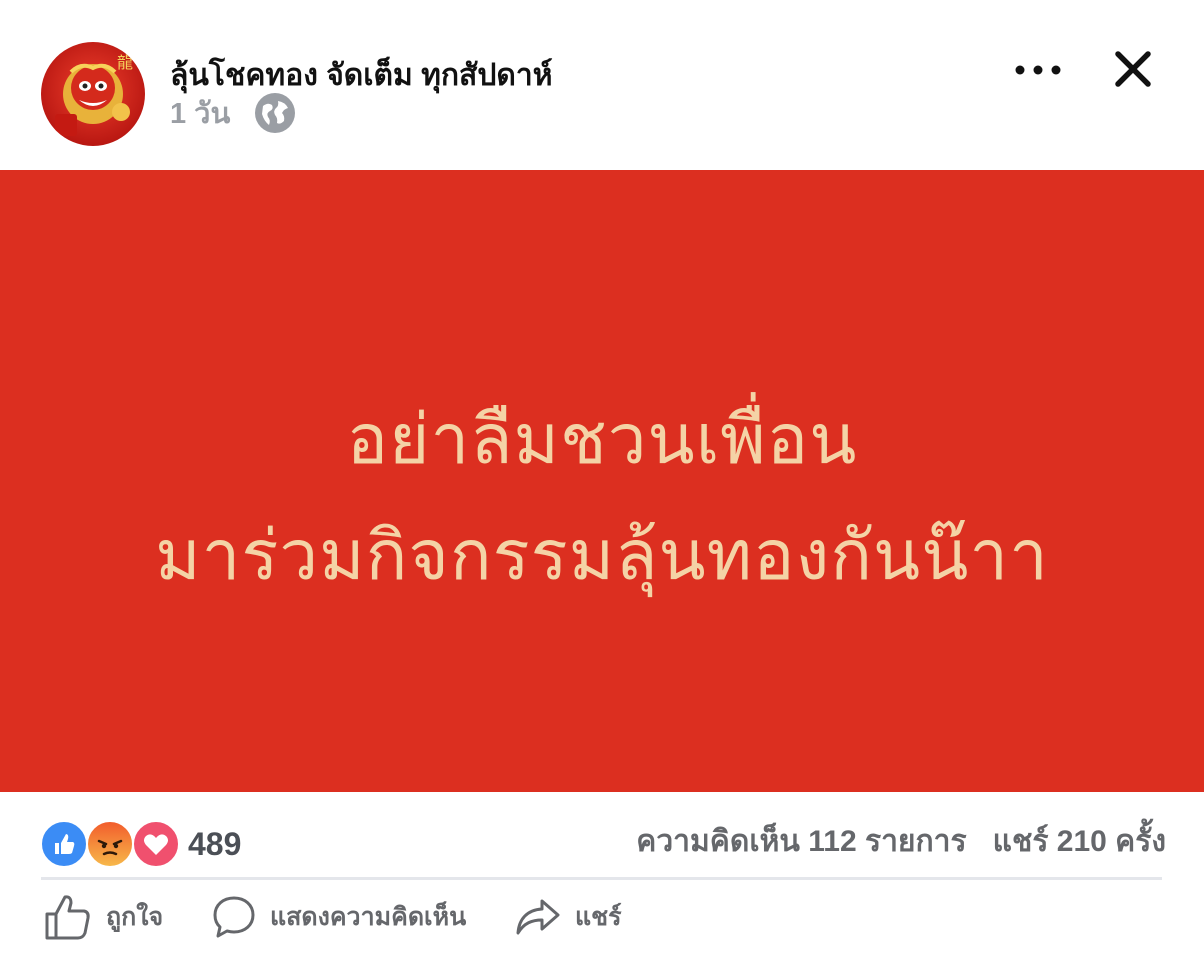  What do you see at coordinates (568, 917) in the screenshot?
I see `share-button: แชร์` at bounding box center [568, 917].